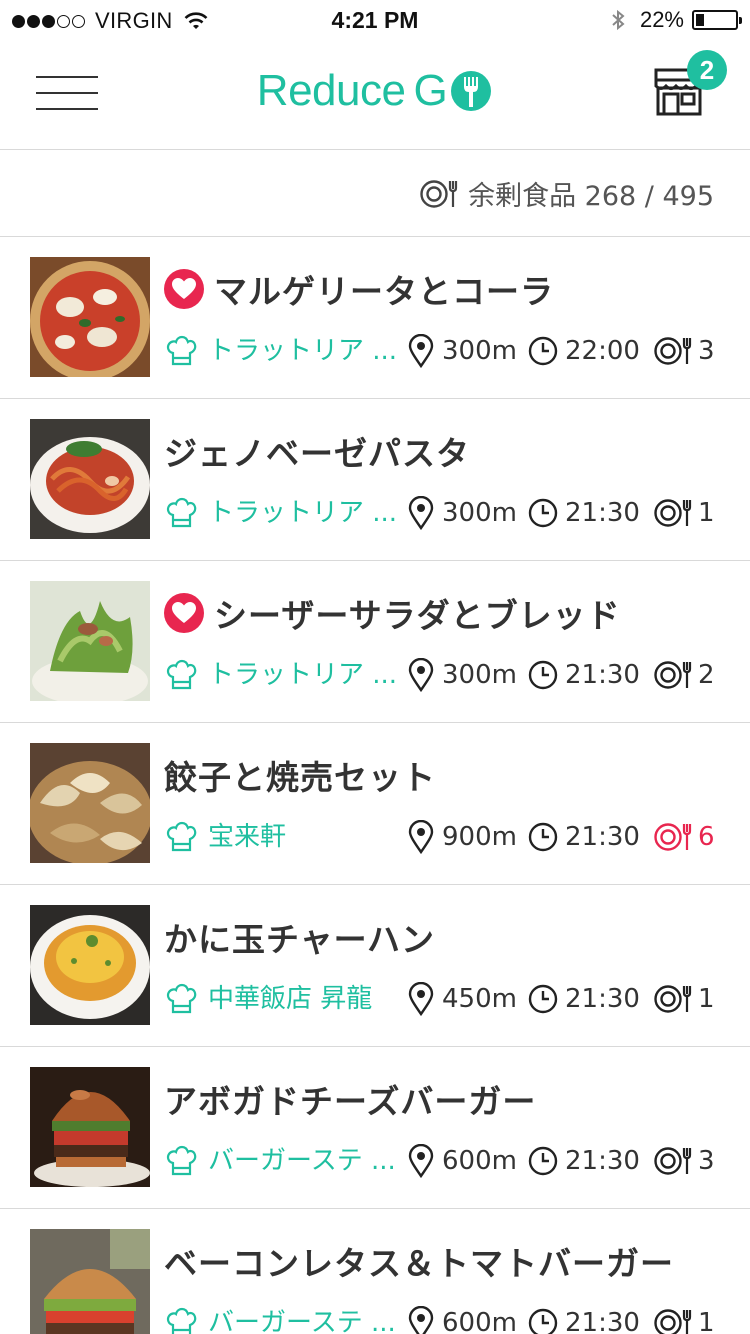  I want to click on stock-count-text: 6, so click(706, 837).